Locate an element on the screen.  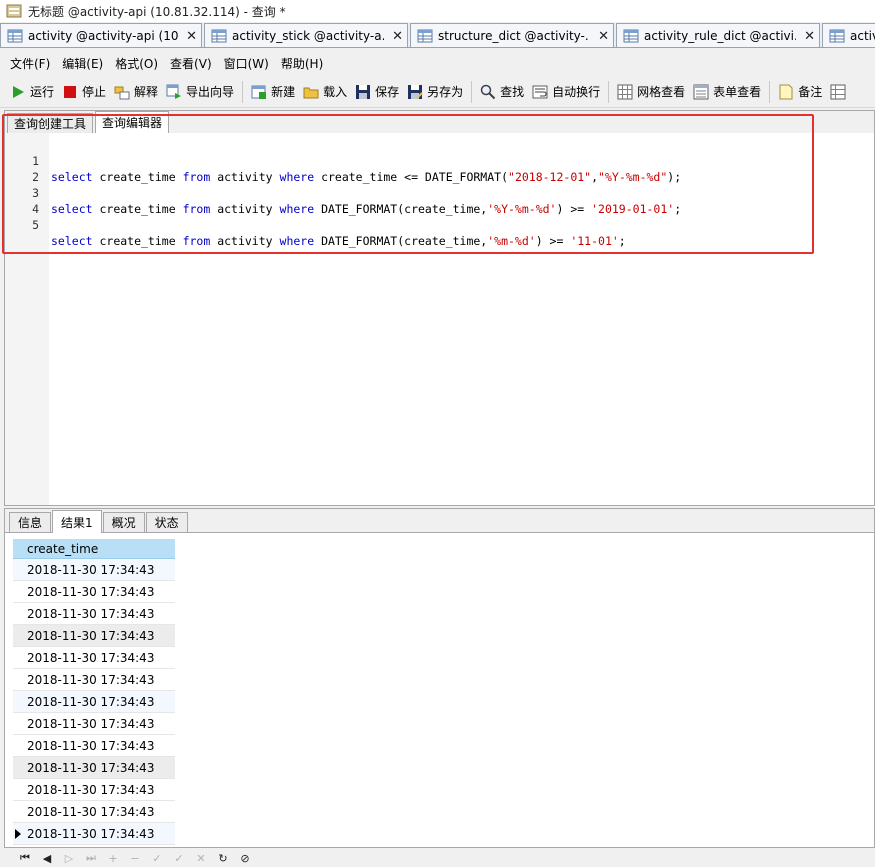
string-literal: '11-01' is located at coordinates (594, 241).